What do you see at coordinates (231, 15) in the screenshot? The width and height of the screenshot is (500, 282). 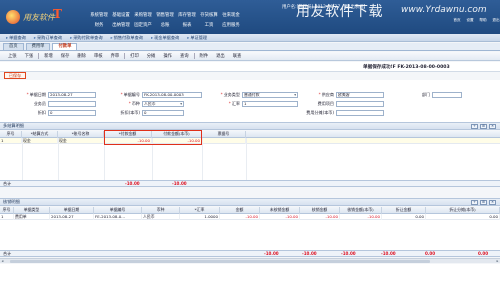 I see `top-nav-item: 往来现金` at bounding box center [231, 15].